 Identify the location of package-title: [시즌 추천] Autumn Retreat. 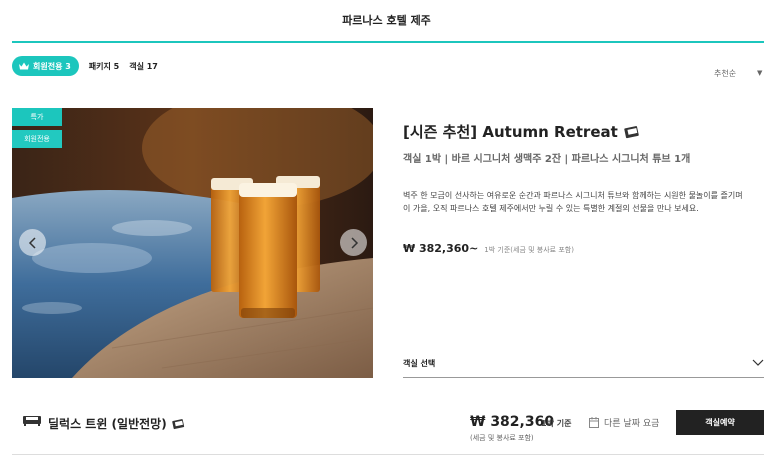
(522, 131).